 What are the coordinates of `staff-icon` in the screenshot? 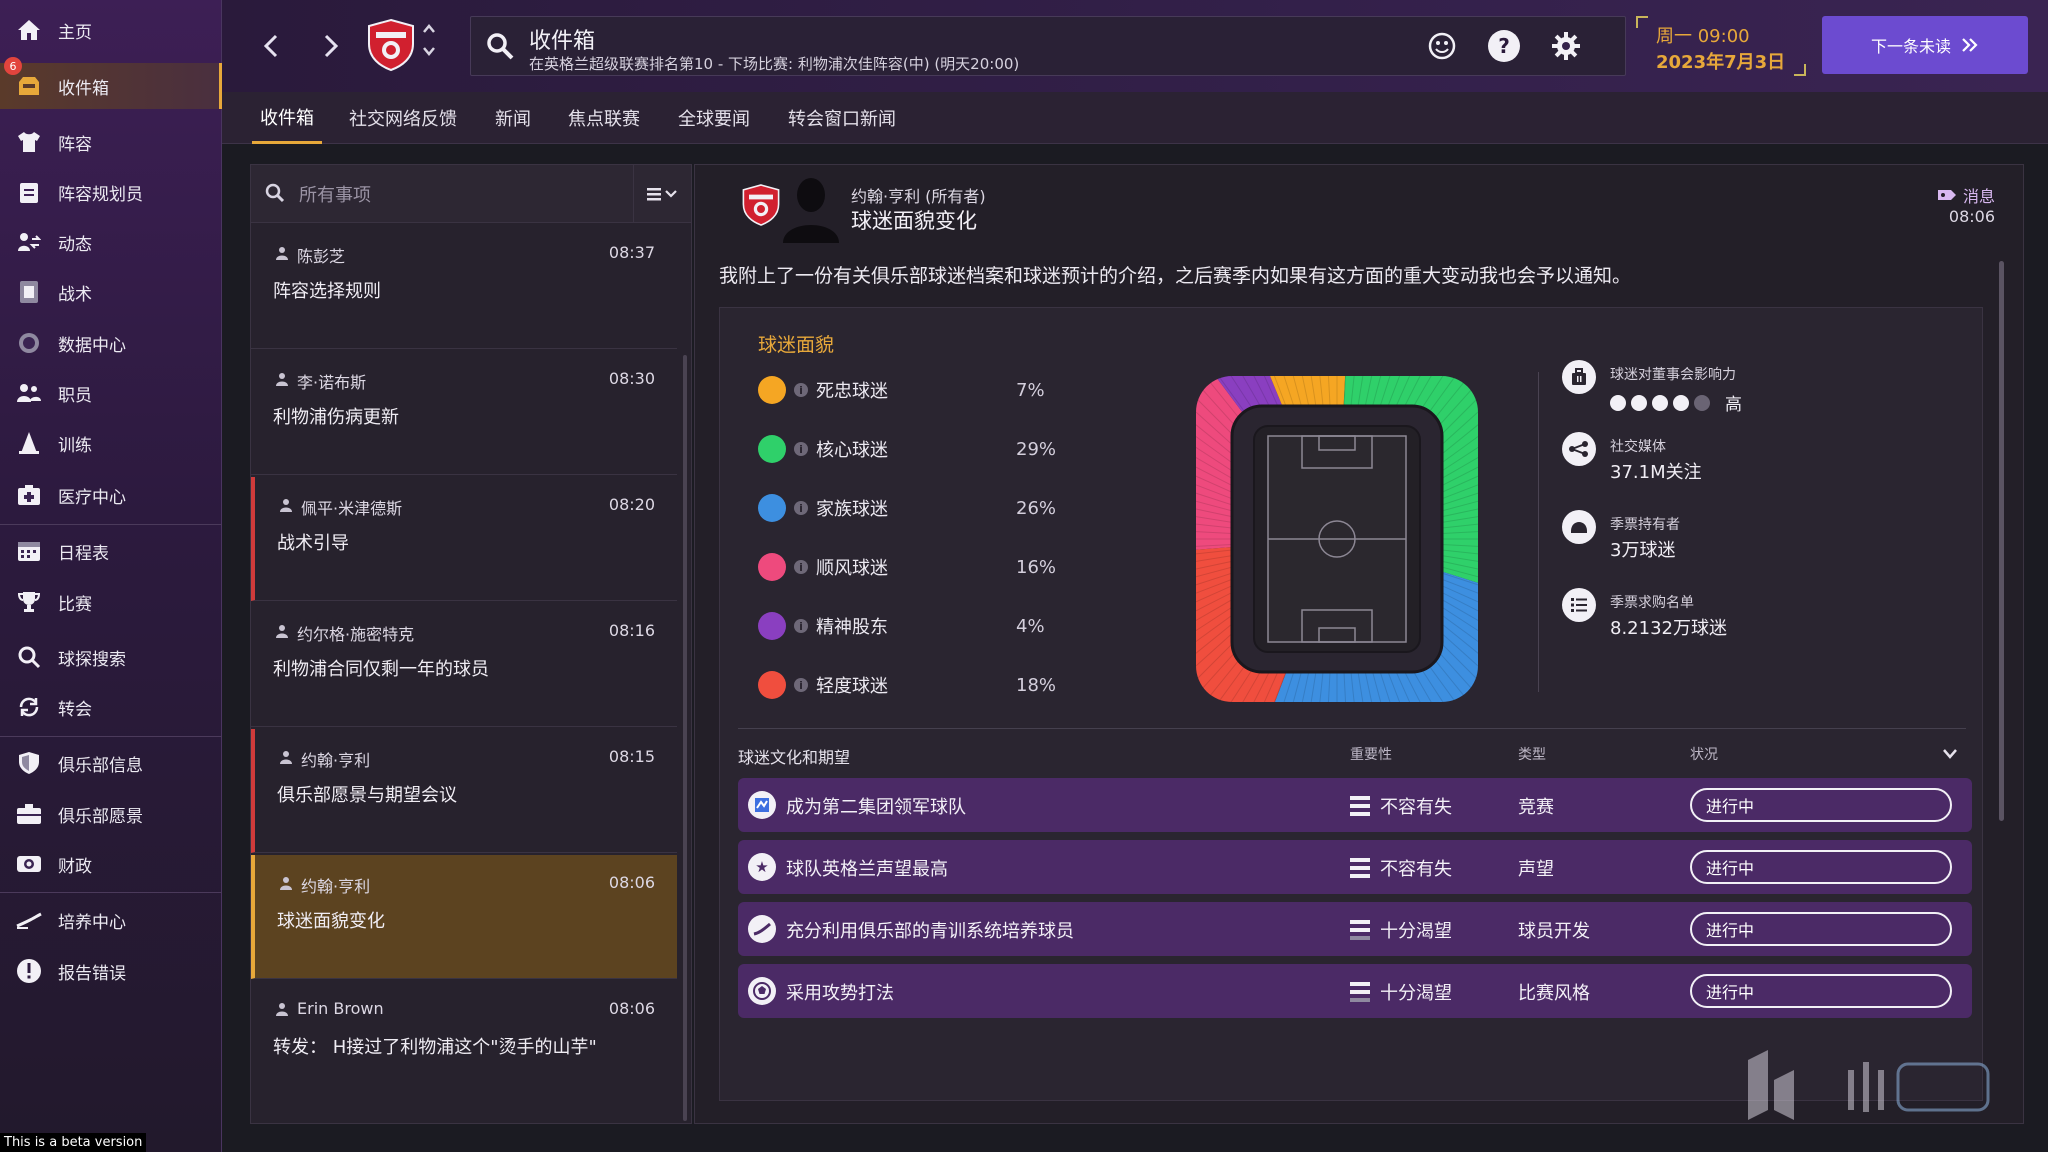 It's located at (29, 393).